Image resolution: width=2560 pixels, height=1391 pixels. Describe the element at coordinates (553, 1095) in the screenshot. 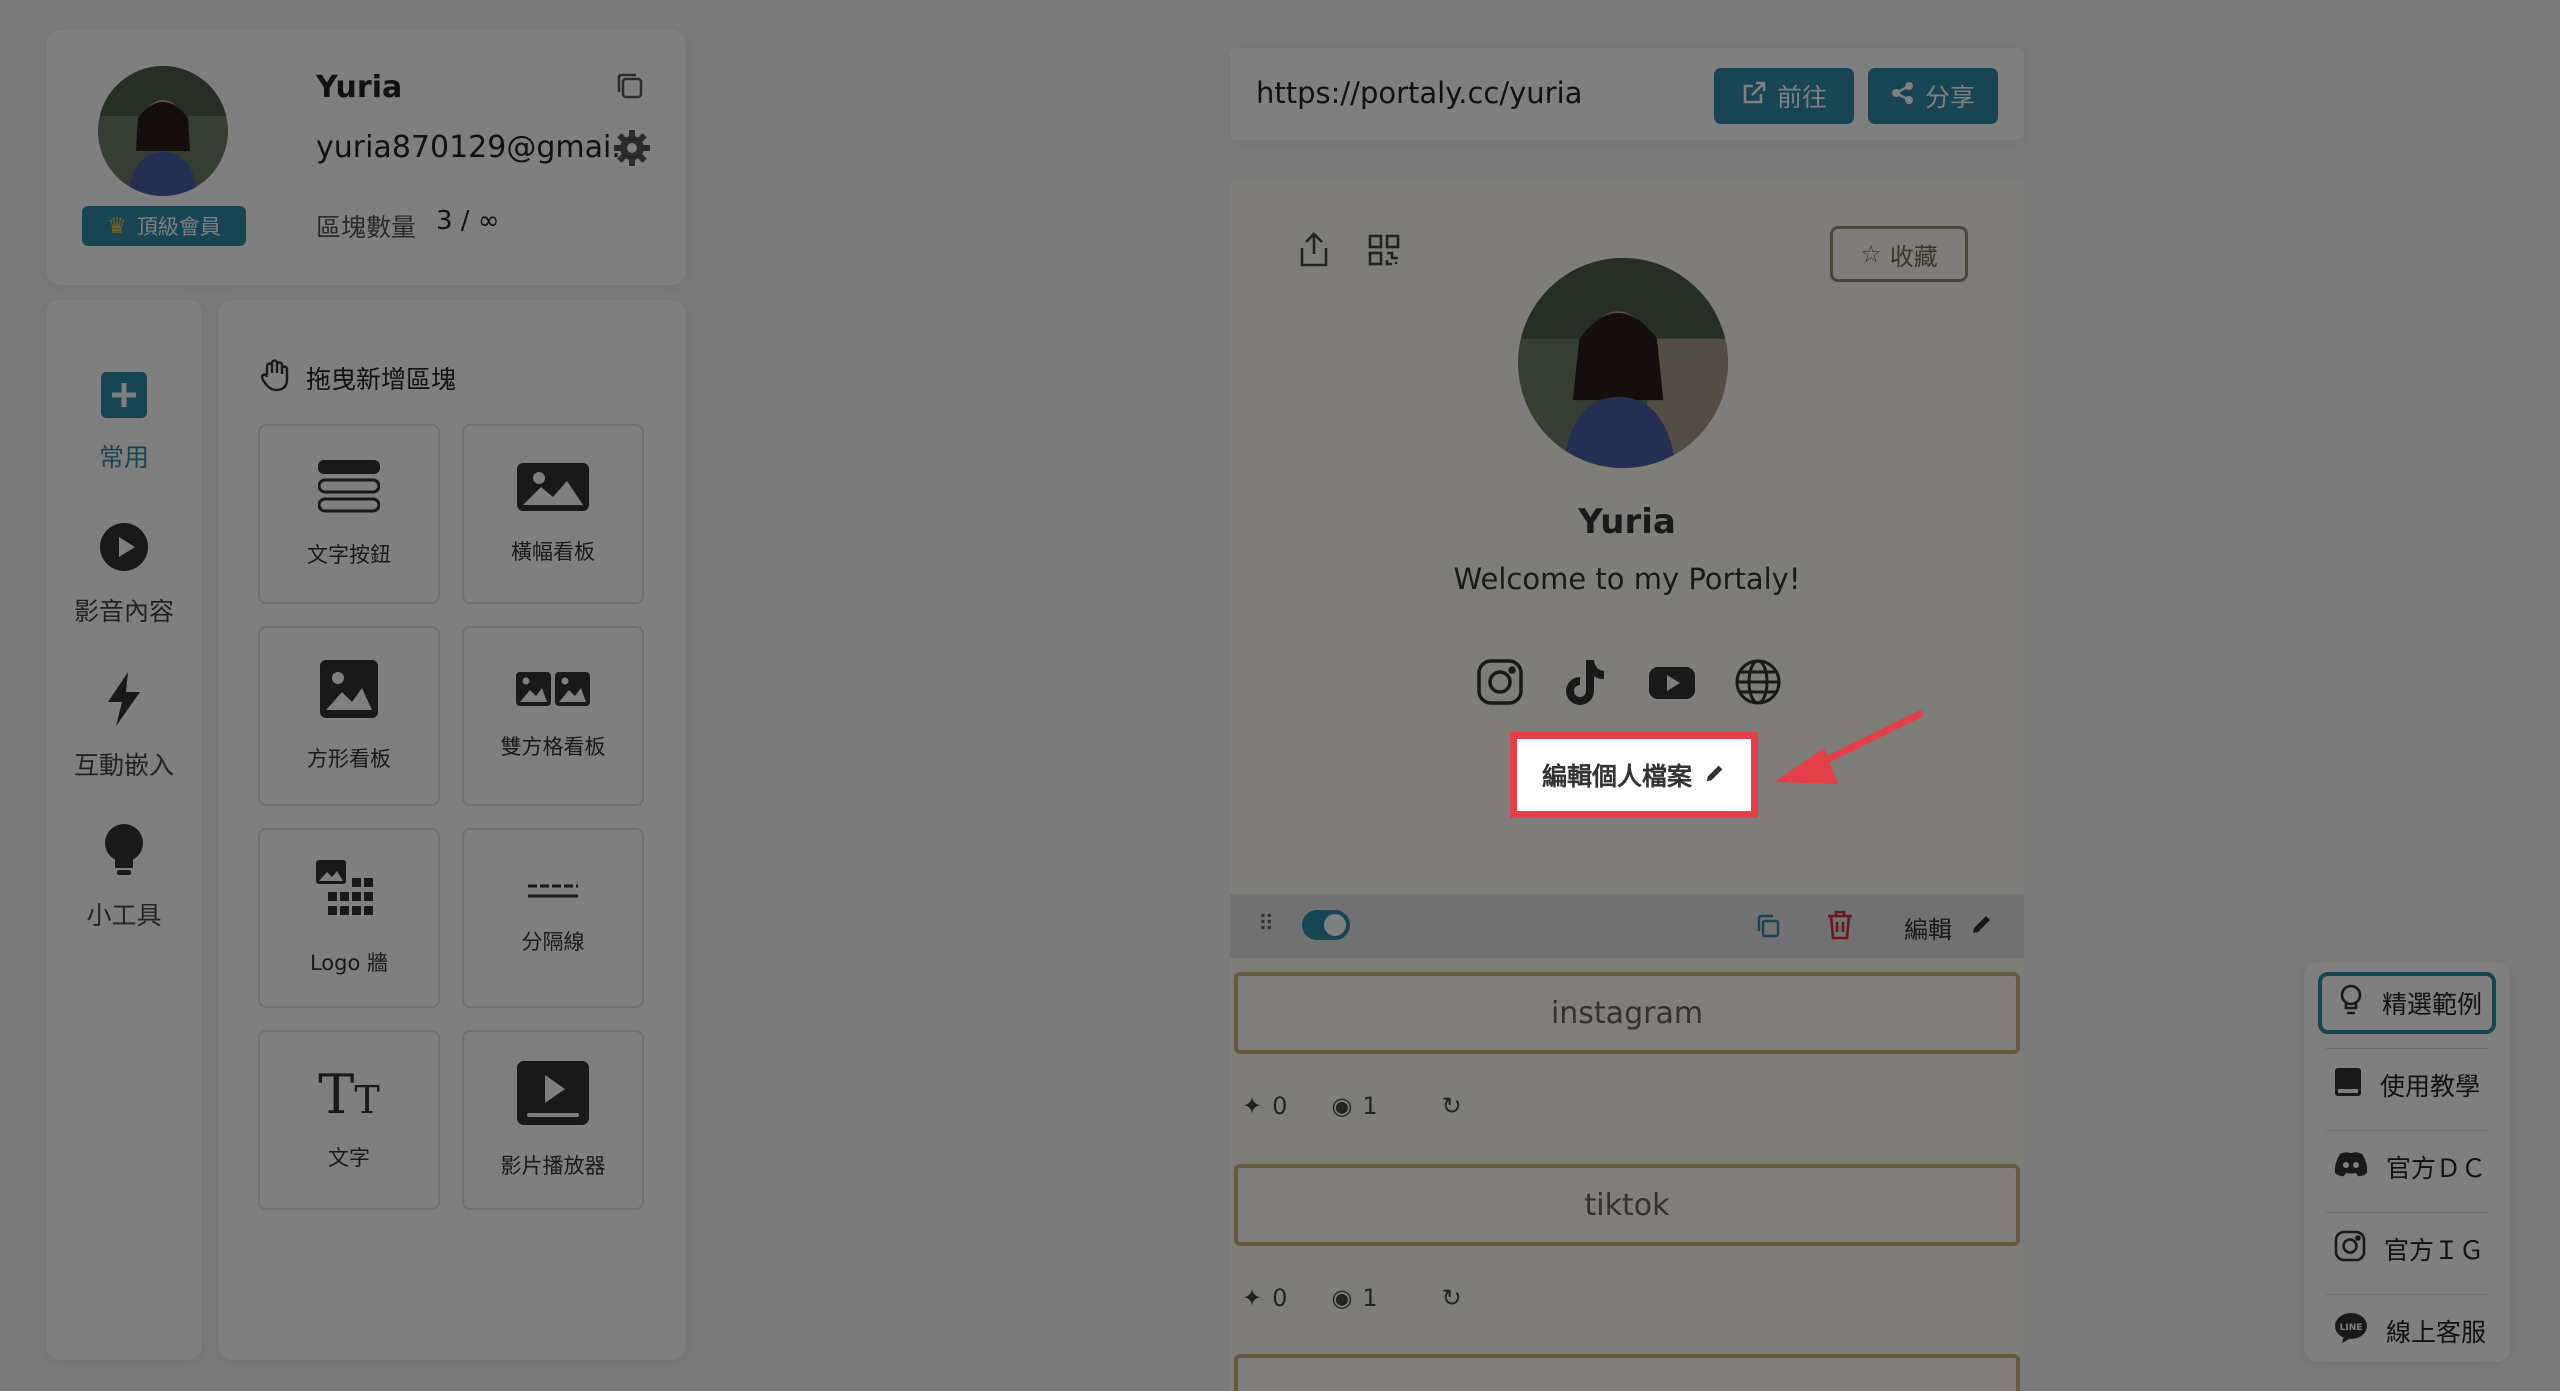

I see `video-player-icon` at that location.